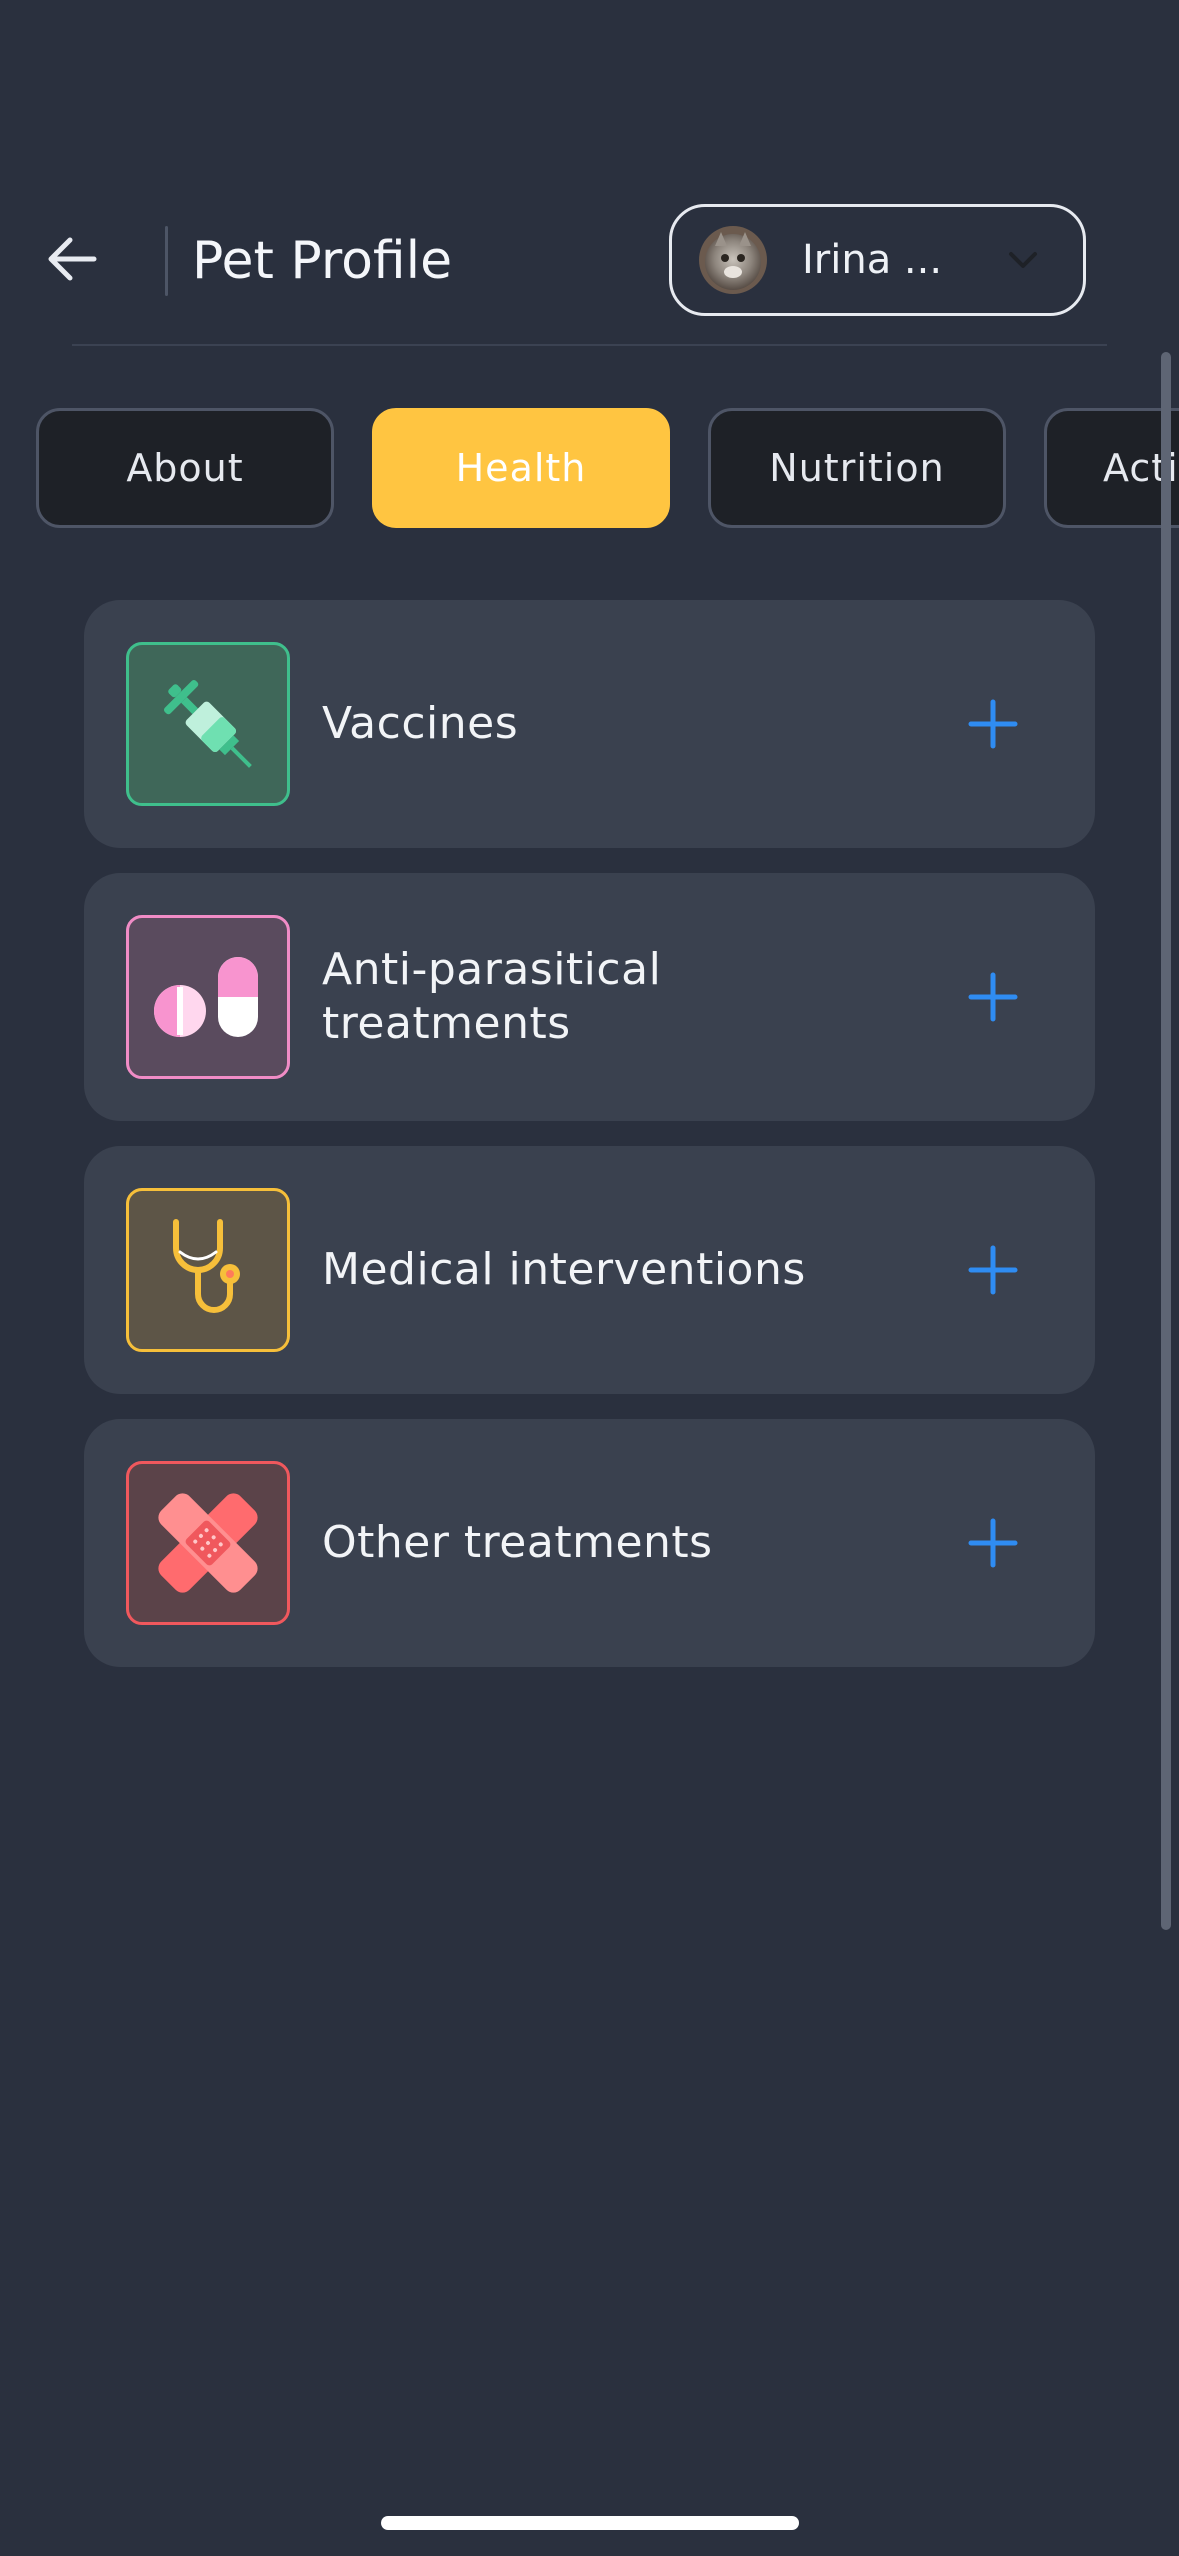  What do you see at coordinates (420, 723) in the screenshot?
I see `section-label: Vaccines` at bounding box center [420, 723].